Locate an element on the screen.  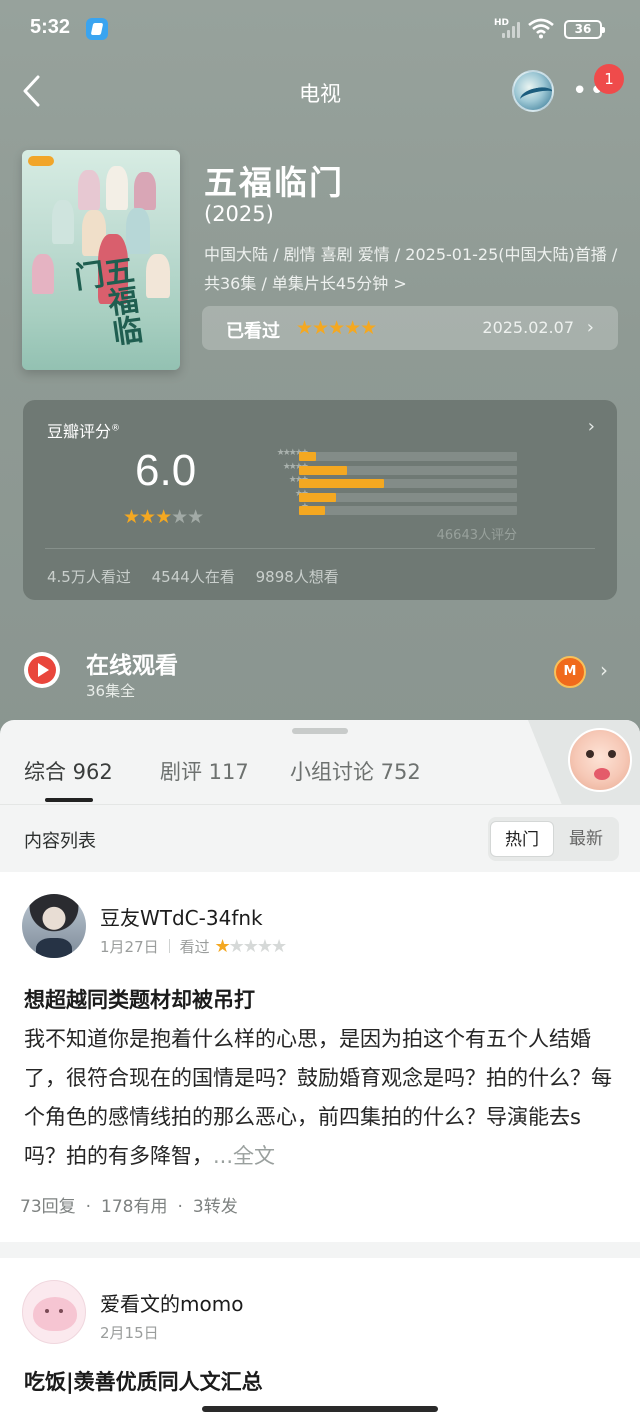
floating-avatar is located at coordinates (600, 760).